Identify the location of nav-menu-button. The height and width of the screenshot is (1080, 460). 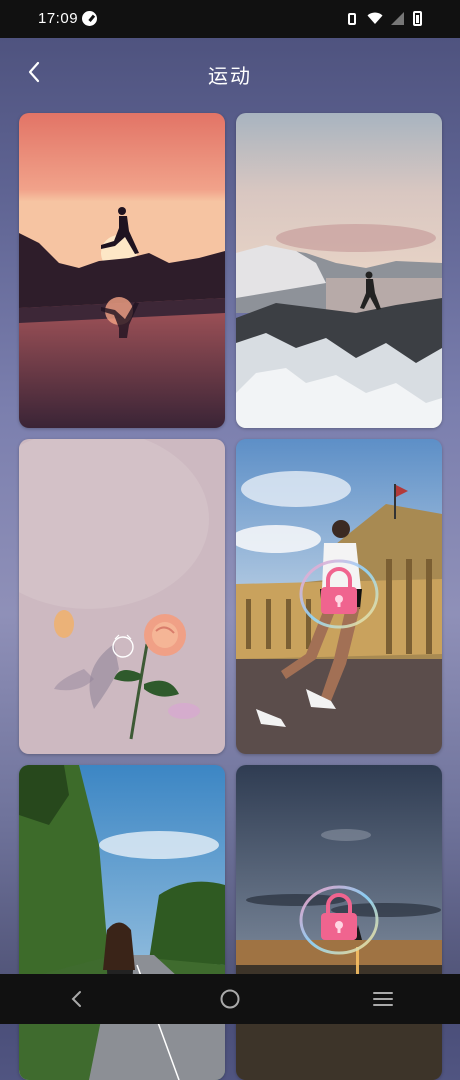
(383, 999).